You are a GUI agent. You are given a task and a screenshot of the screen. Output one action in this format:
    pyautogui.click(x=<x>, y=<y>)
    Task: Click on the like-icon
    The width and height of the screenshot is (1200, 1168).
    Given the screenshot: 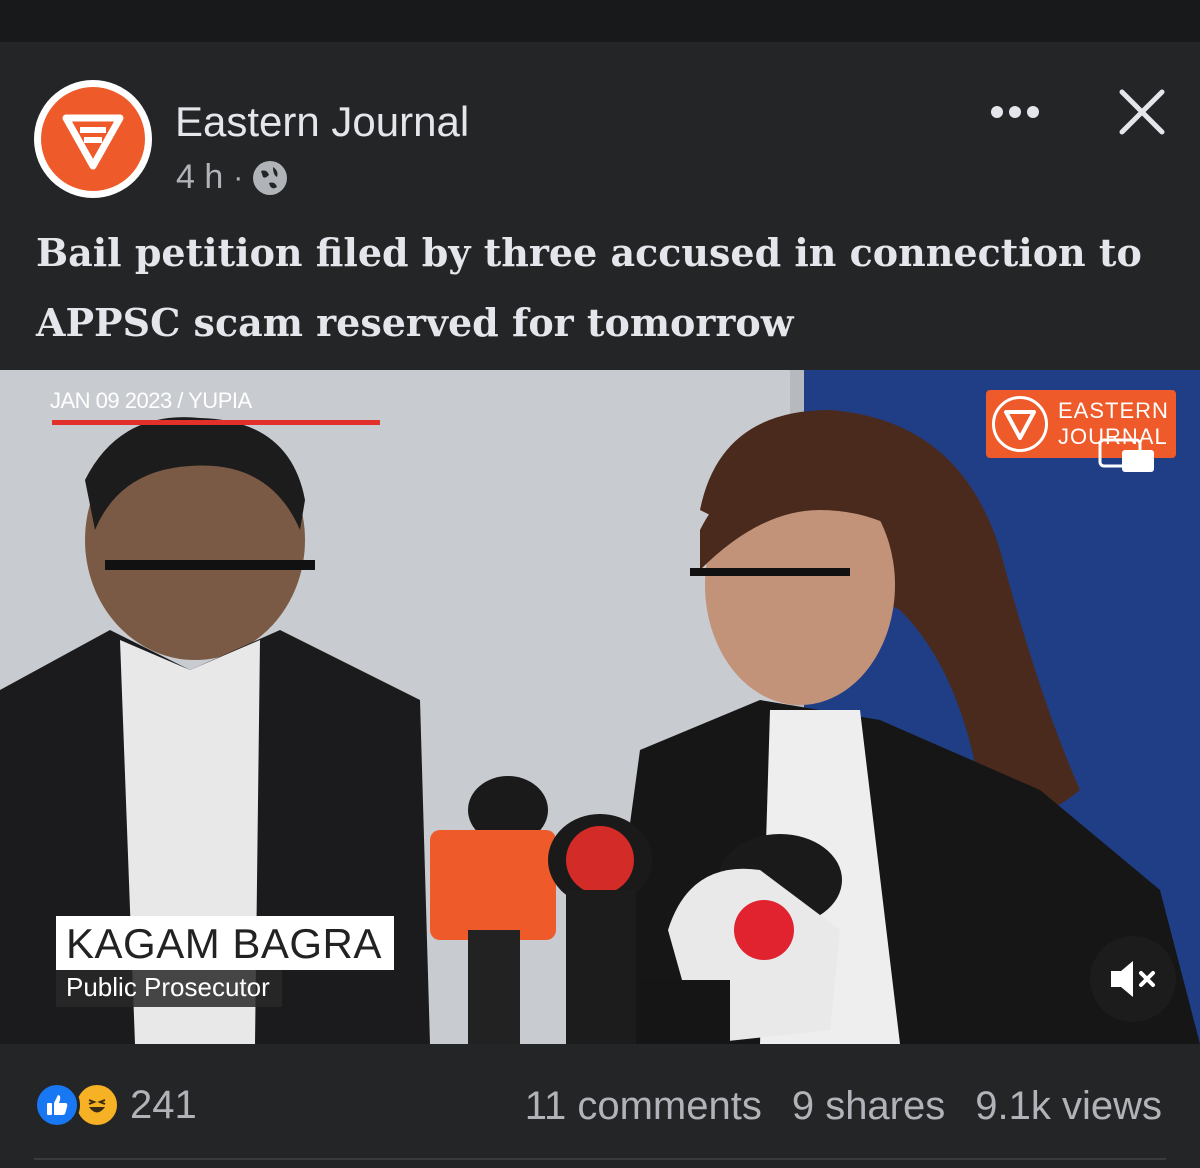 What is the action you would take?
    pyautogui.click(x=57, y=1105)
    